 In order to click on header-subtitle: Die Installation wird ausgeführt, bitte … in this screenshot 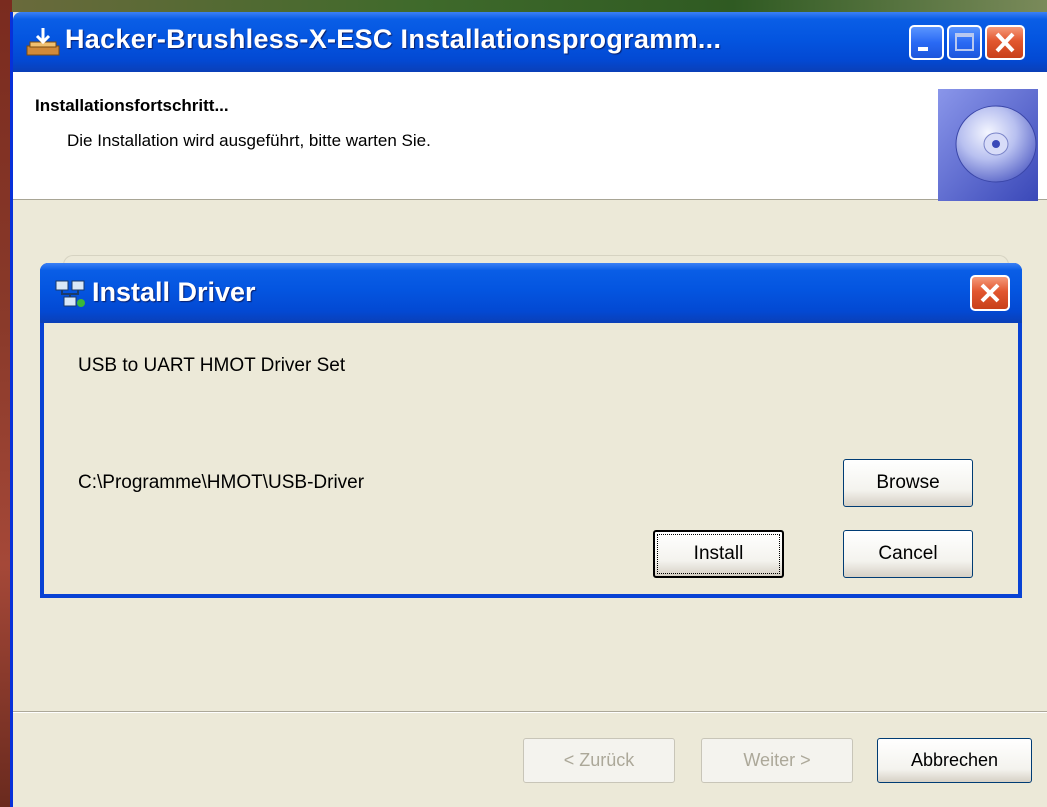, I will do `click(249, 140)`.